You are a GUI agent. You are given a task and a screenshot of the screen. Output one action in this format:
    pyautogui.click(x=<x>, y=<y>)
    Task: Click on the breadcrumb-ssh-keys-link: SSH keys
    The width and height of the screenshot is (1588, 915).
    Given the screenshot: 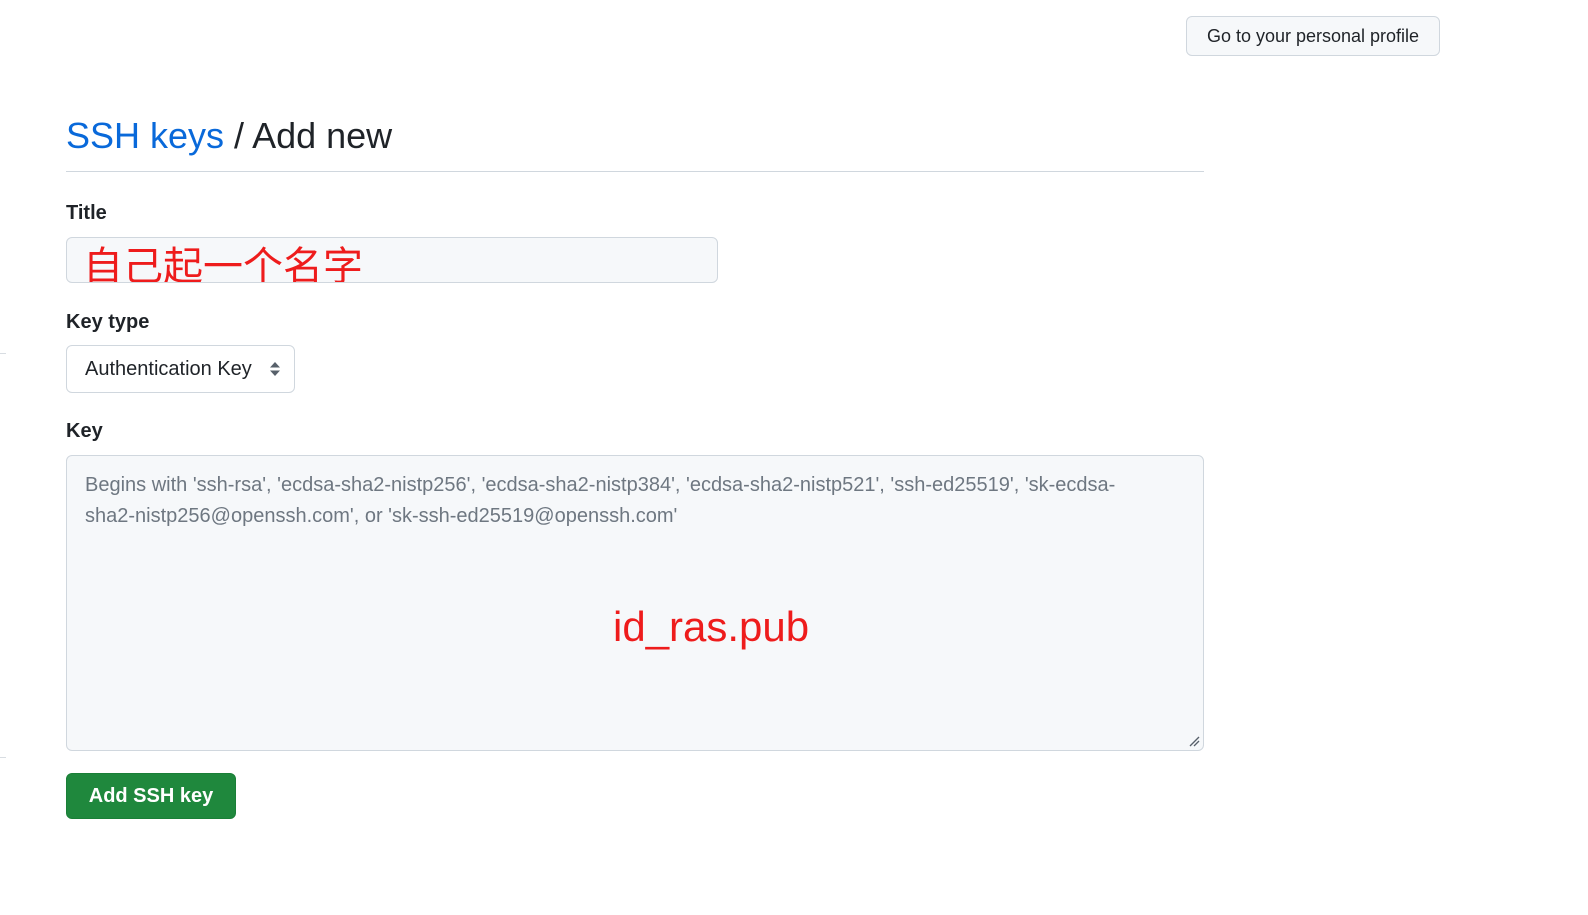 What is the action you would take?
    pyautogui.click(x=145, y=135)
    